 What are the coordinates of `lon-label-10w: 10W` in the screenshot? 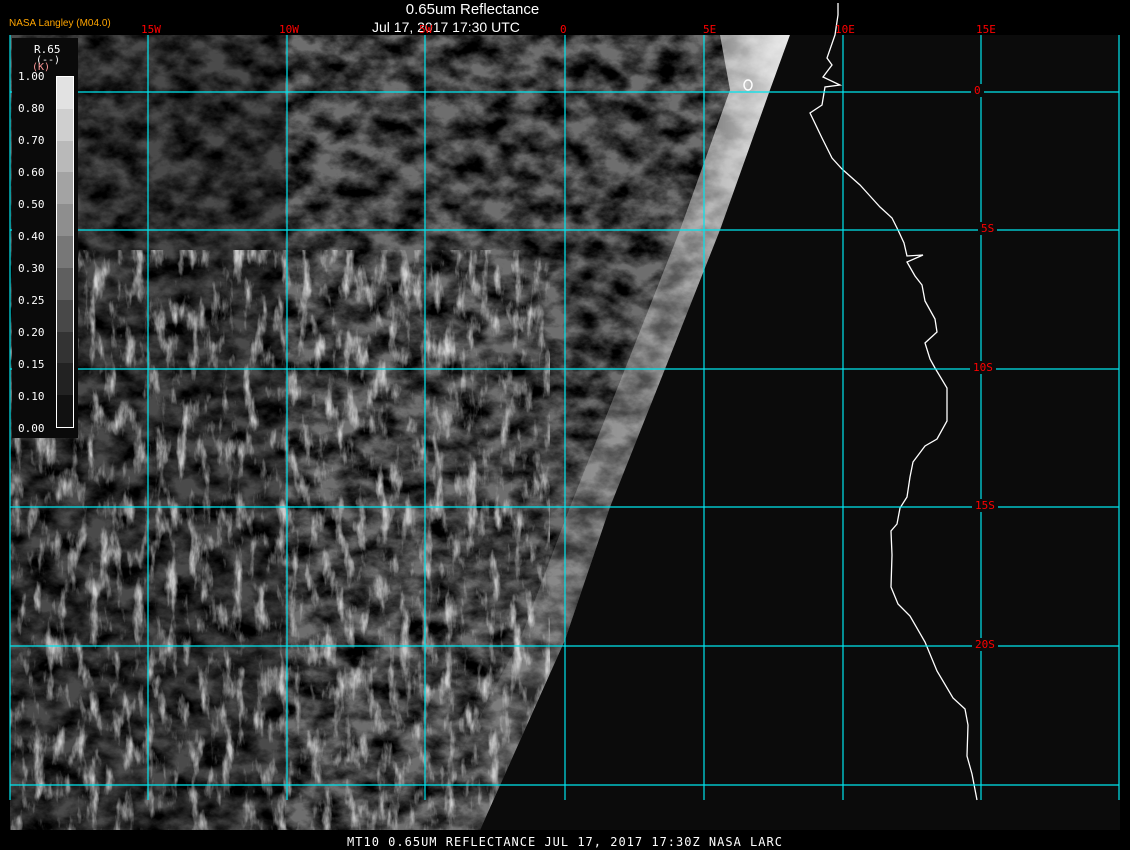 It's located at (289, 29).